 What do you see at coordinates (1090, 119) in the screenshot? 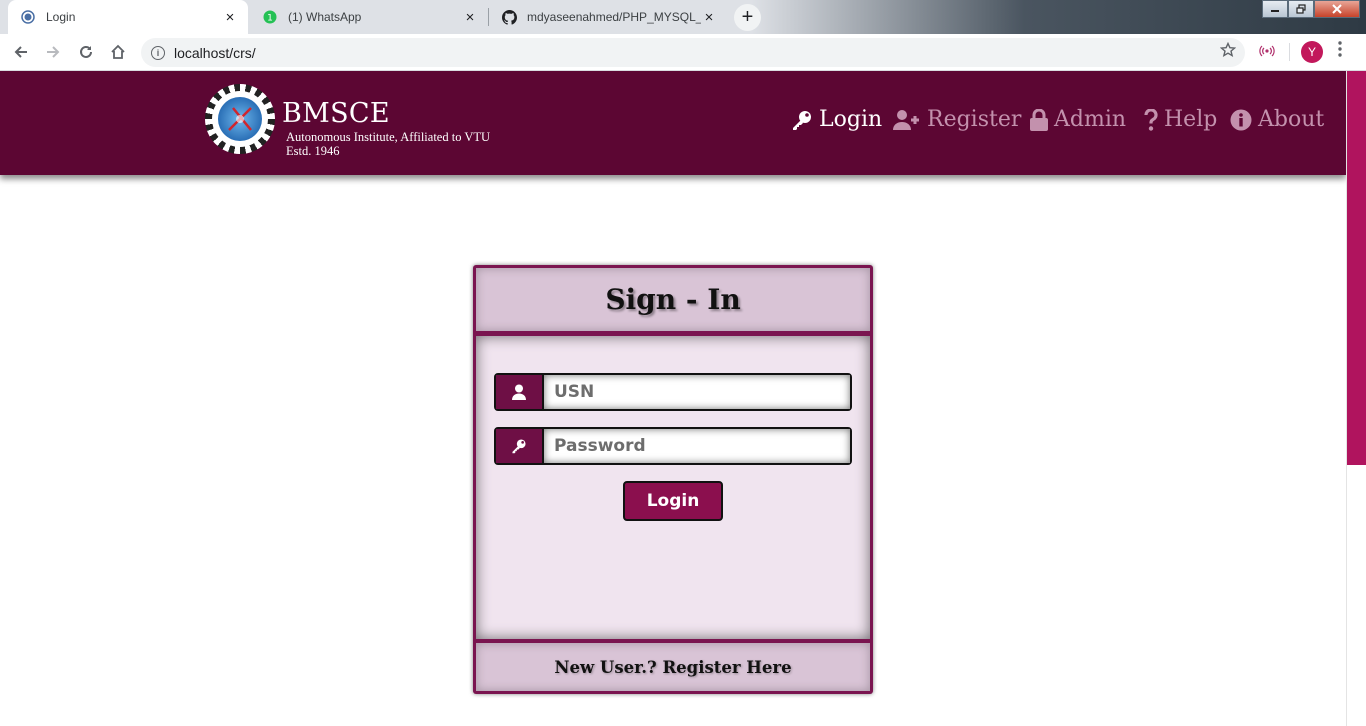
I see `nav-admin-label: Admin` at bounding box center [1090, 119].